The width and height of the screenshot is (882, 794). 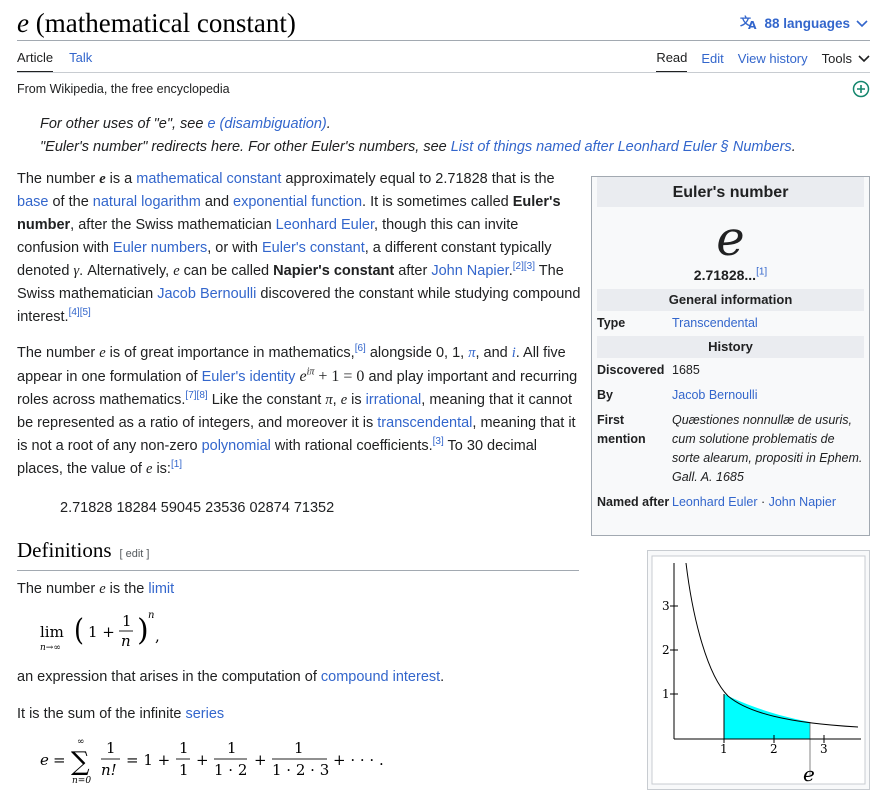 I want to click on translate-icon: 文A, so click(x=749, y=23).